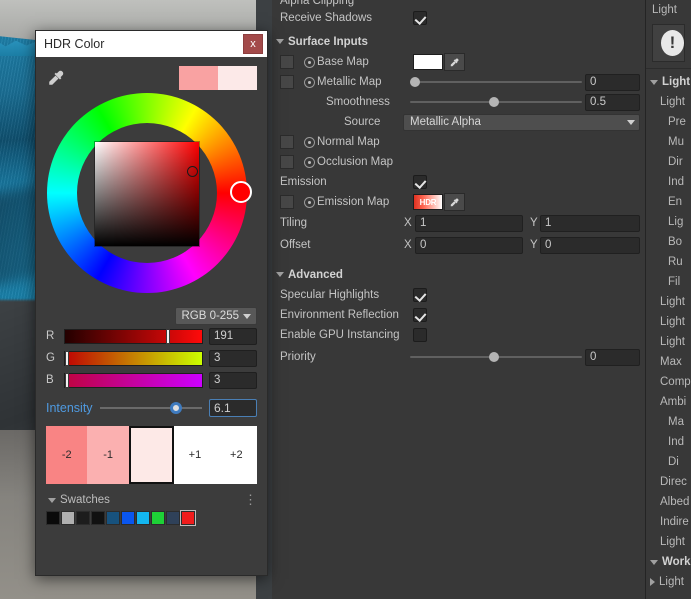 The height and width of the screenshot is (599, 691). Describe the element at coordinates (458, 295) in the screenshot. I see `row-specular-highlights: Specular Highlights` at that location.